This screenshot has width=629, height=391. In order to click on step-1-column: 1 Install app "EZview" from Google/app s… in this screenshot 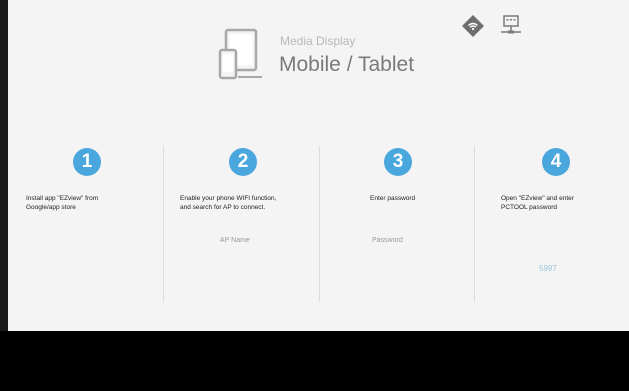, I will do `click(83, 223)`.